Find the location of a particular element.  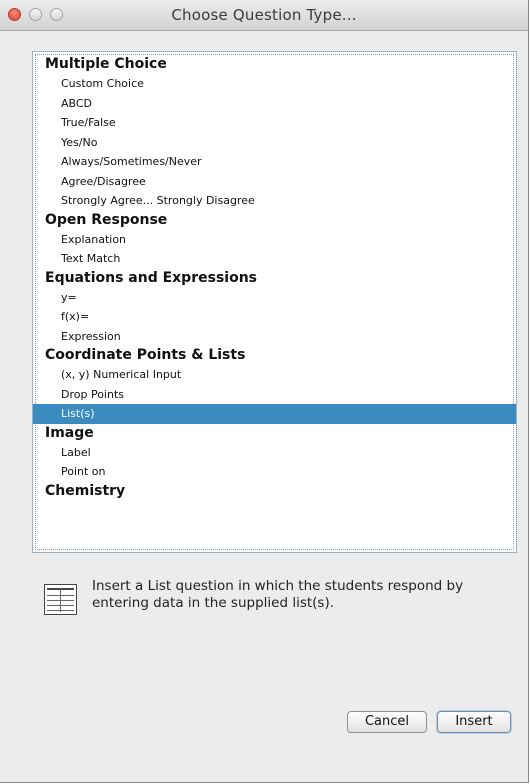

cancel-button: Cancel is located at coordinates (387, 722).